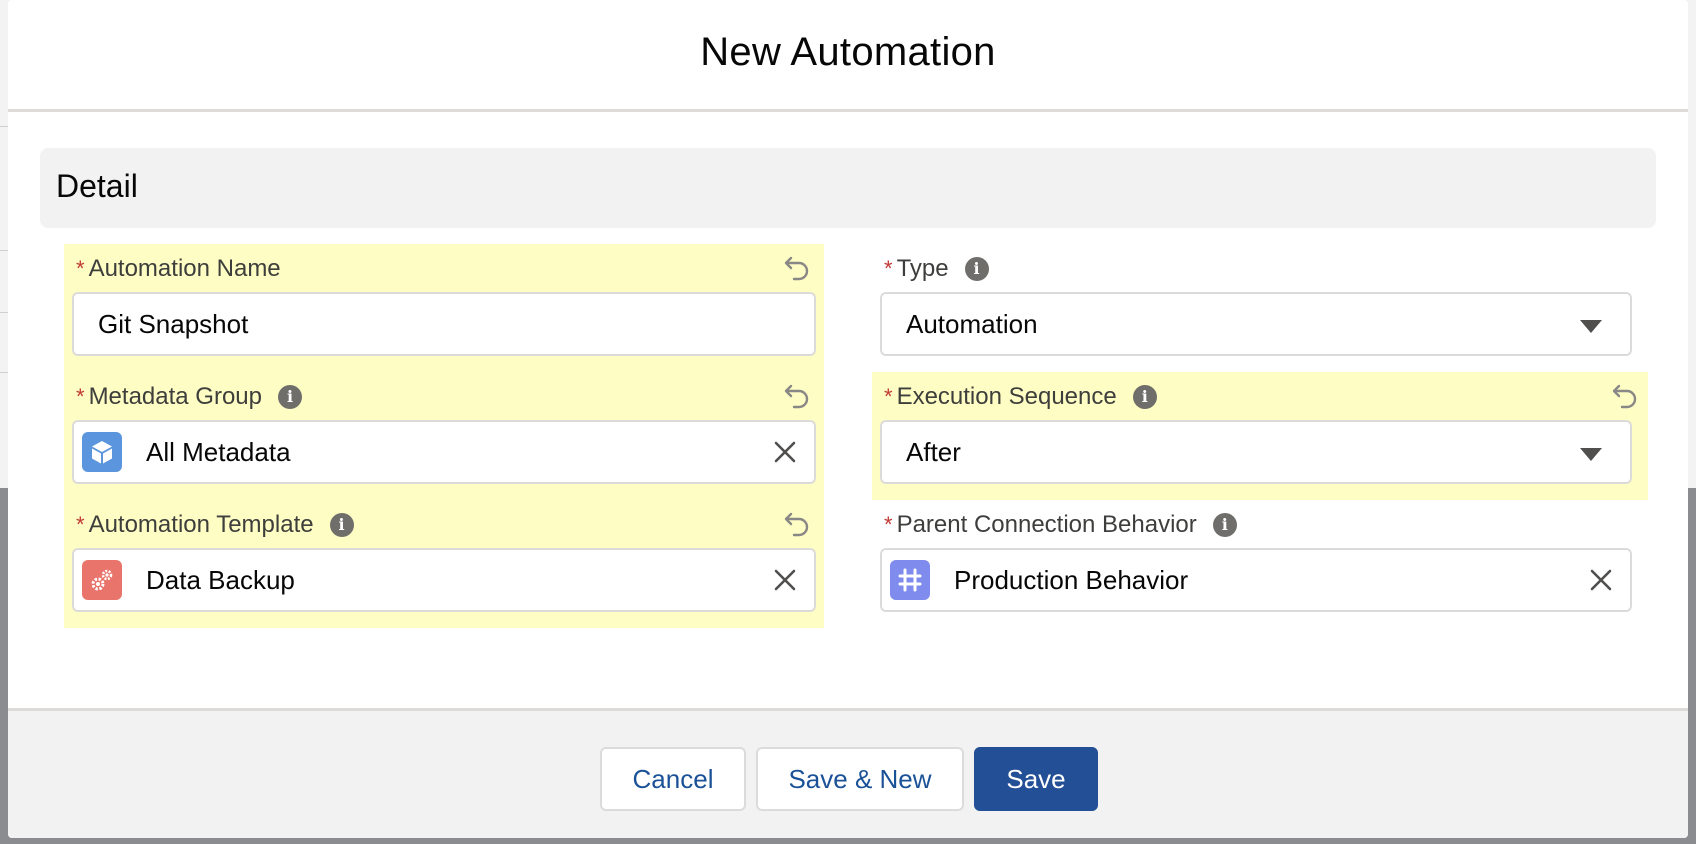 The width and height of the screenshot is (1696, 844). I want to click on field-metadata-group: * Metadata Group i All Metadata, so click(444, 436).